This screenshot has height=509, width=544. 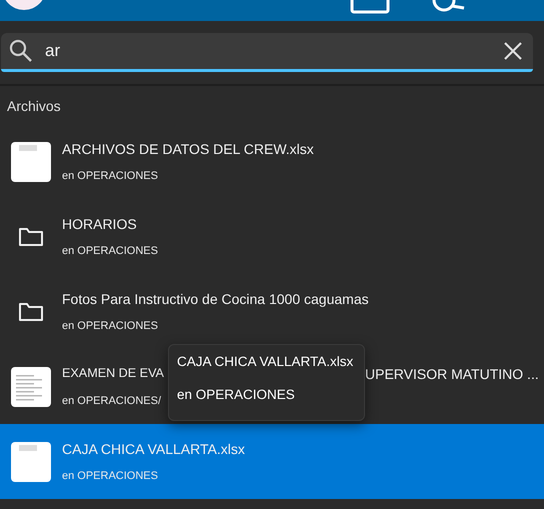 What do you see at coordinates (513, 51) in the screenshot?
I see `close-icon` at bounding box center [513, 51].